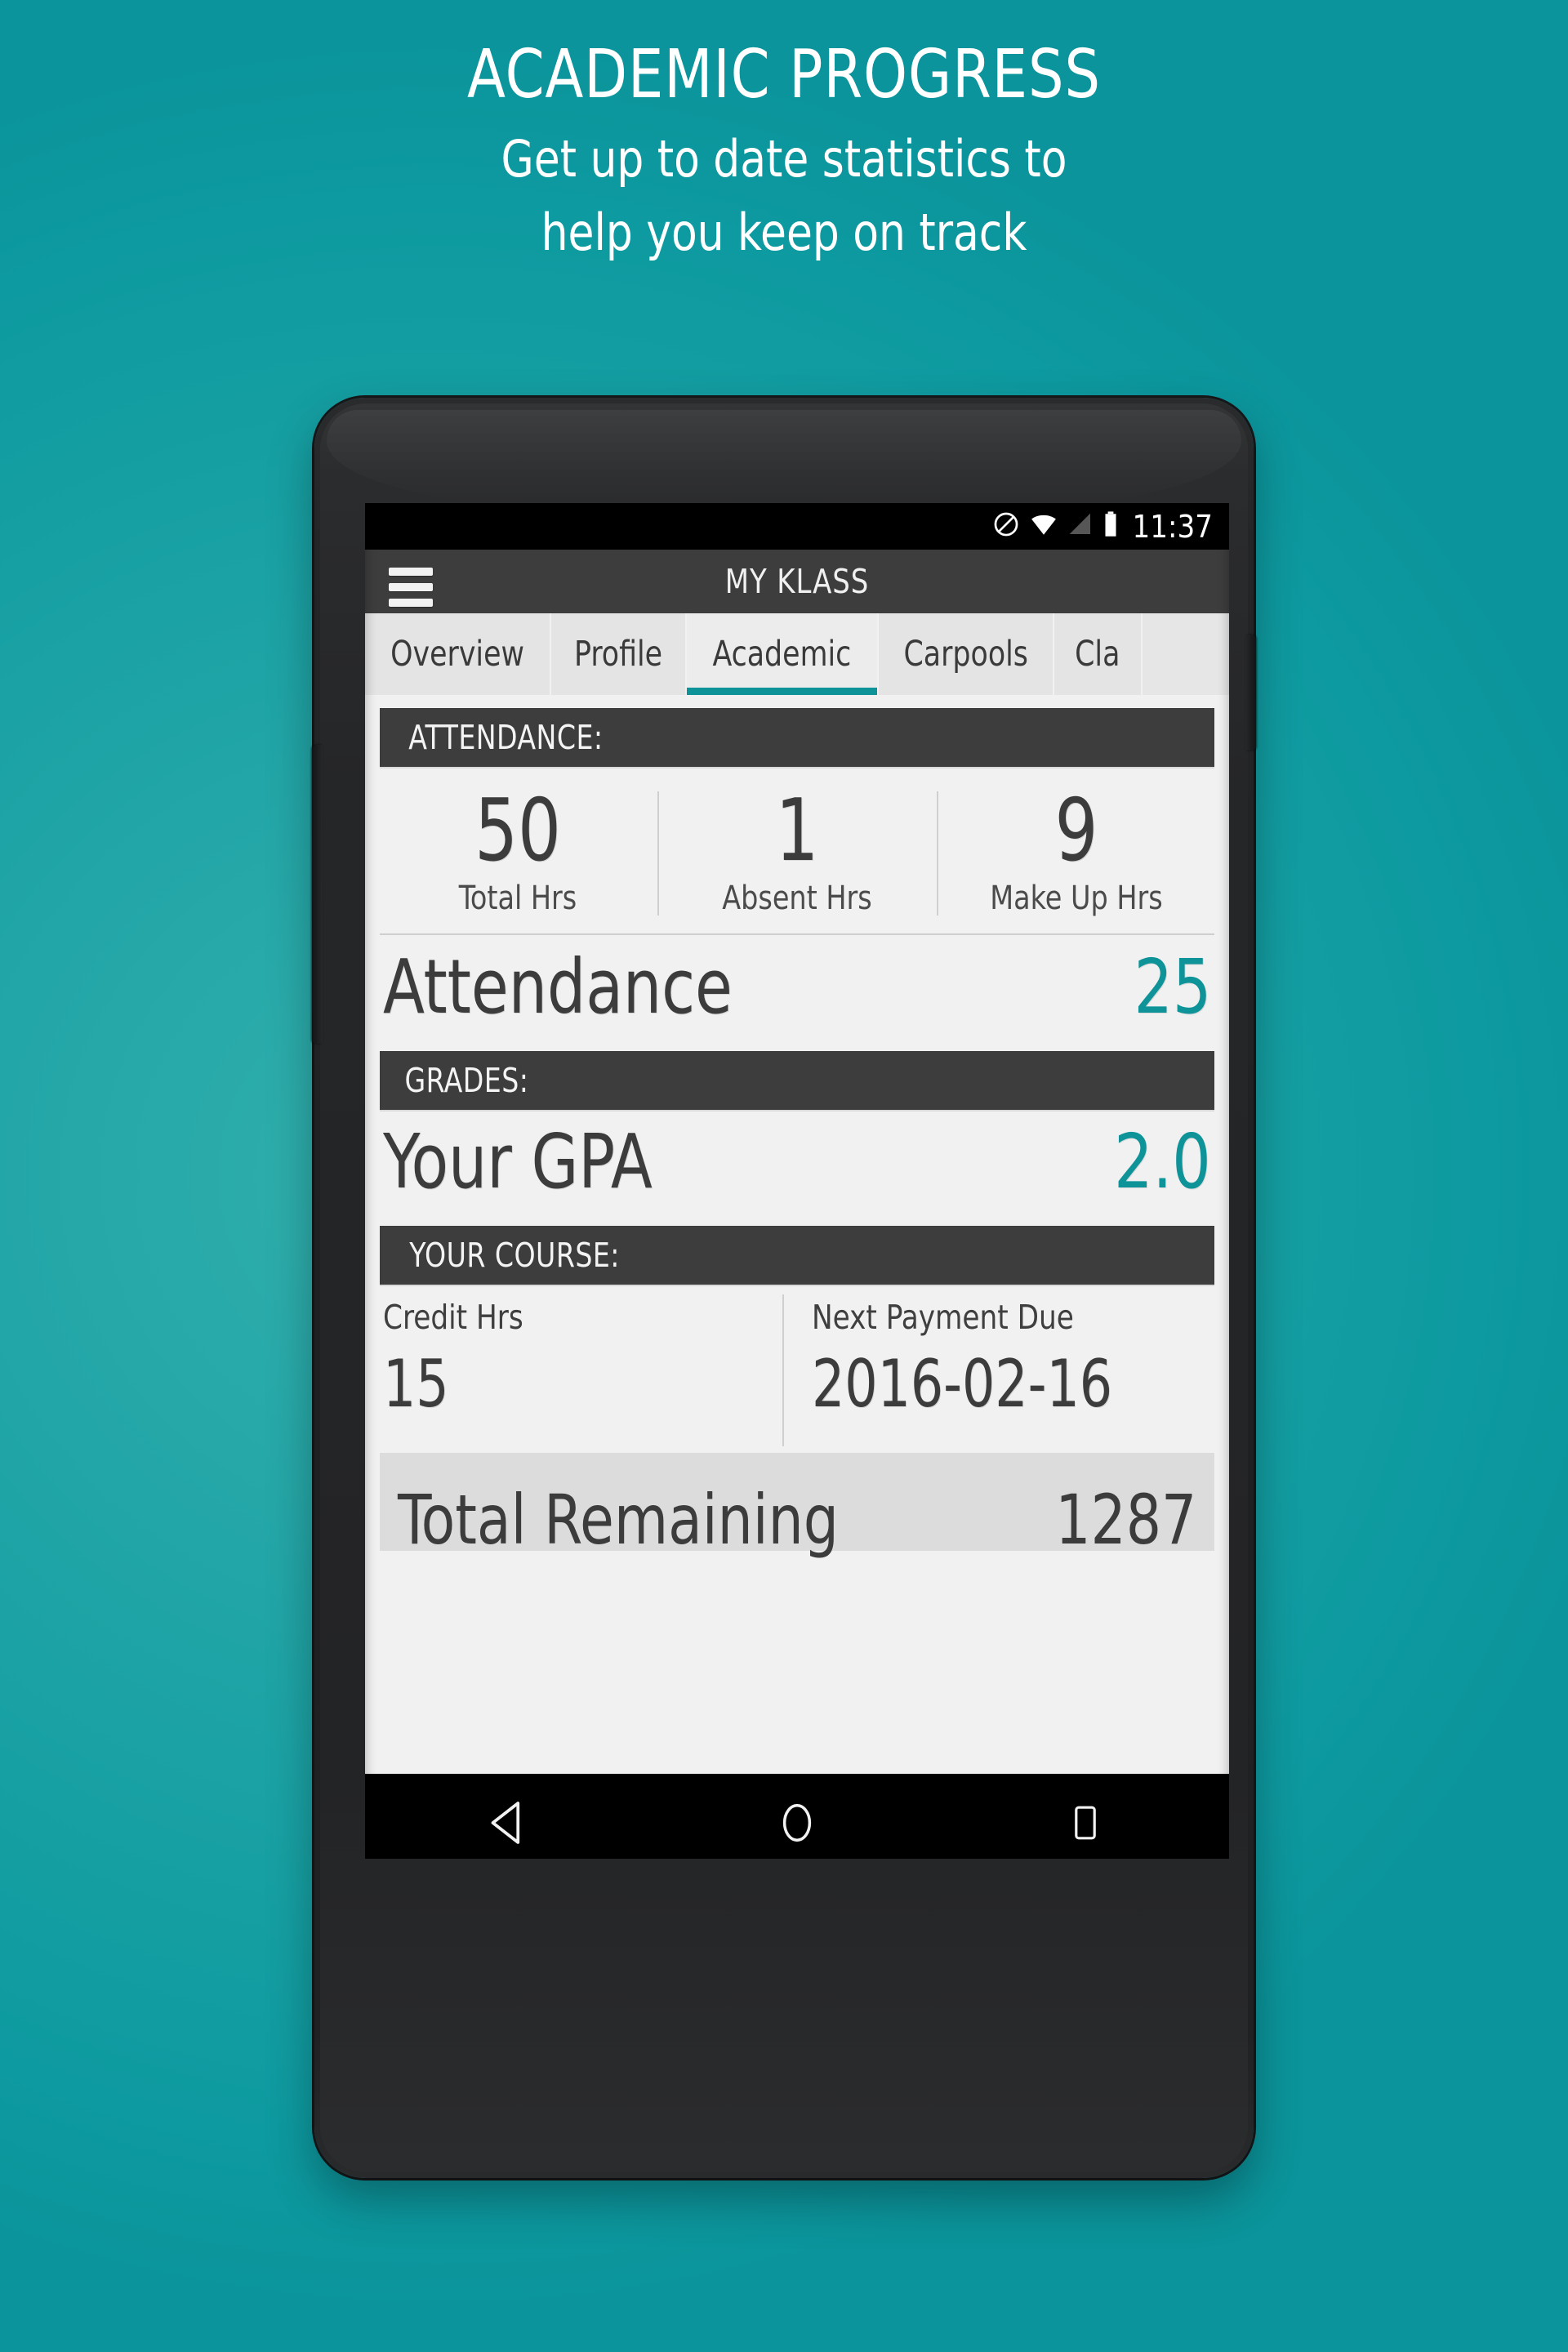 The width and height of the screenshot is (1568, 2352). I want to click on course-section-header-label: YOUR COURSE:, so click(514, 1255).